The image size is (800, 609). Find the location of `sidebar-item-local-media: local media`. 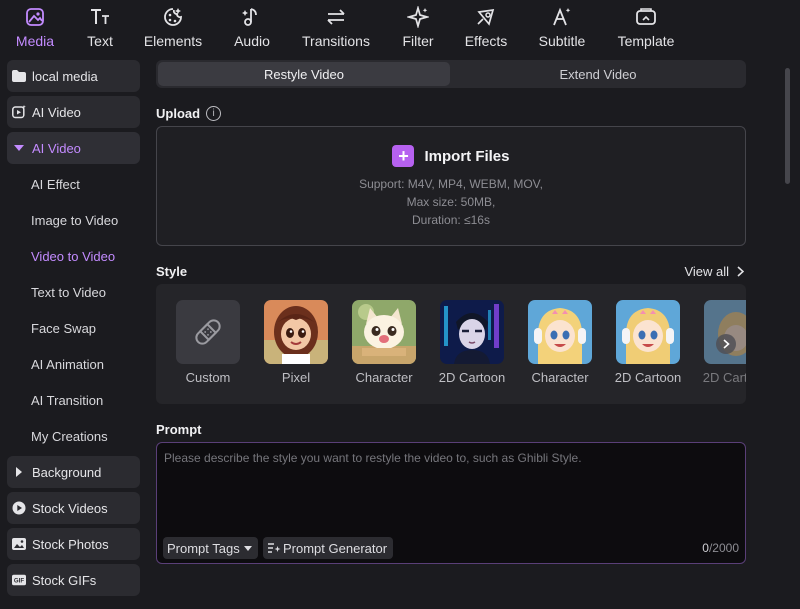

sidebar-item-local-media: local media is located at coordinates (73, 76).